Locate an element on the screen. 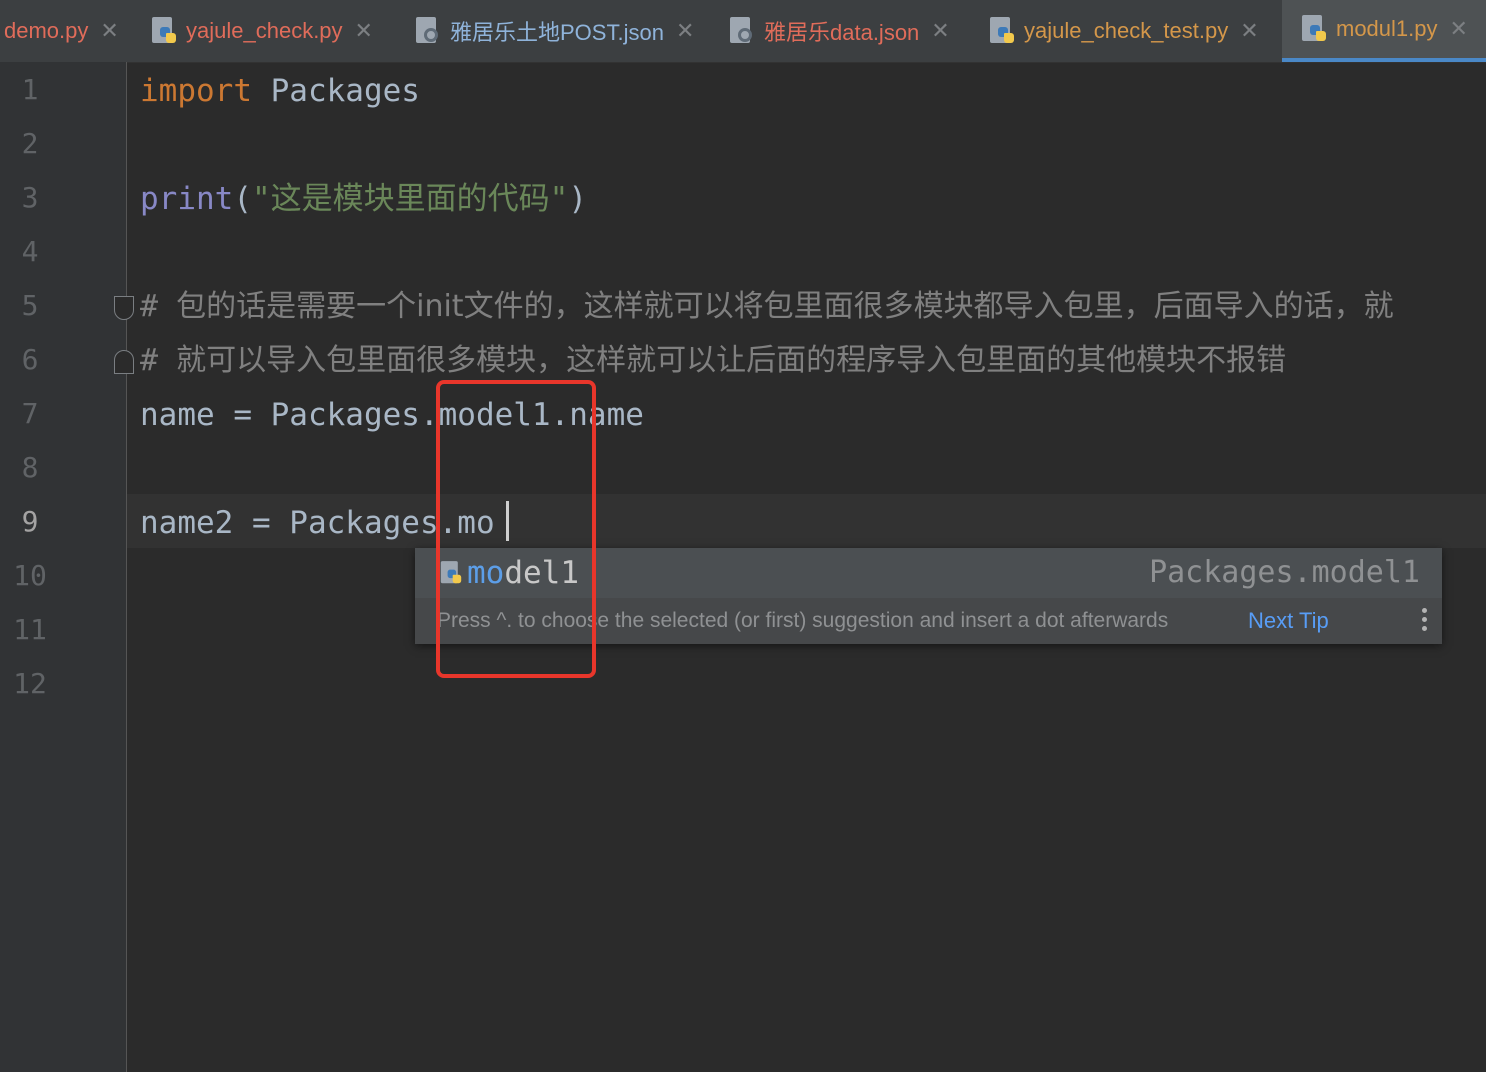 This screenshot has width=1486, height=1072. line-number-current: 9 is located at coordinates (30, 521).